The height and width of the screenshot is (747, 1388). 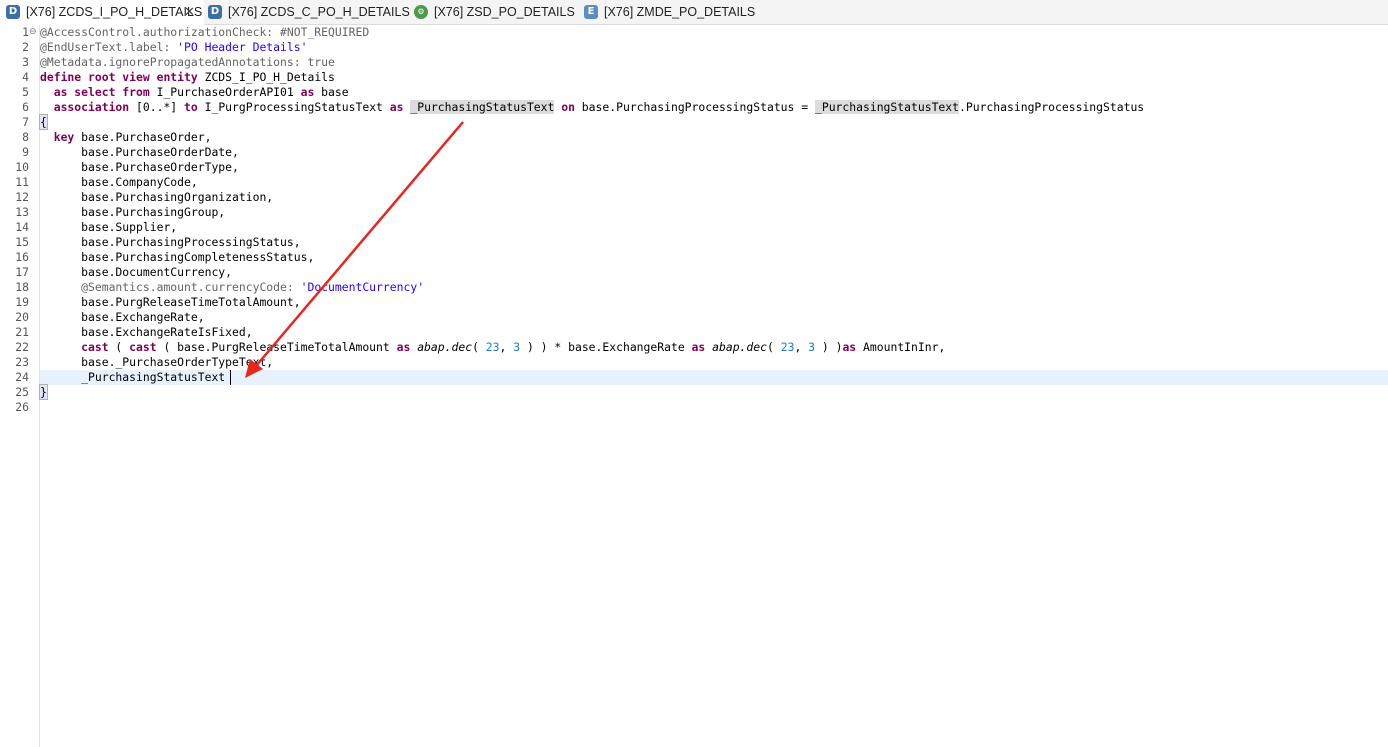 What do you see at coordinates (359, 244) in the screenshot?
I see `arrow-shaft` at bounding box center [359, 244].